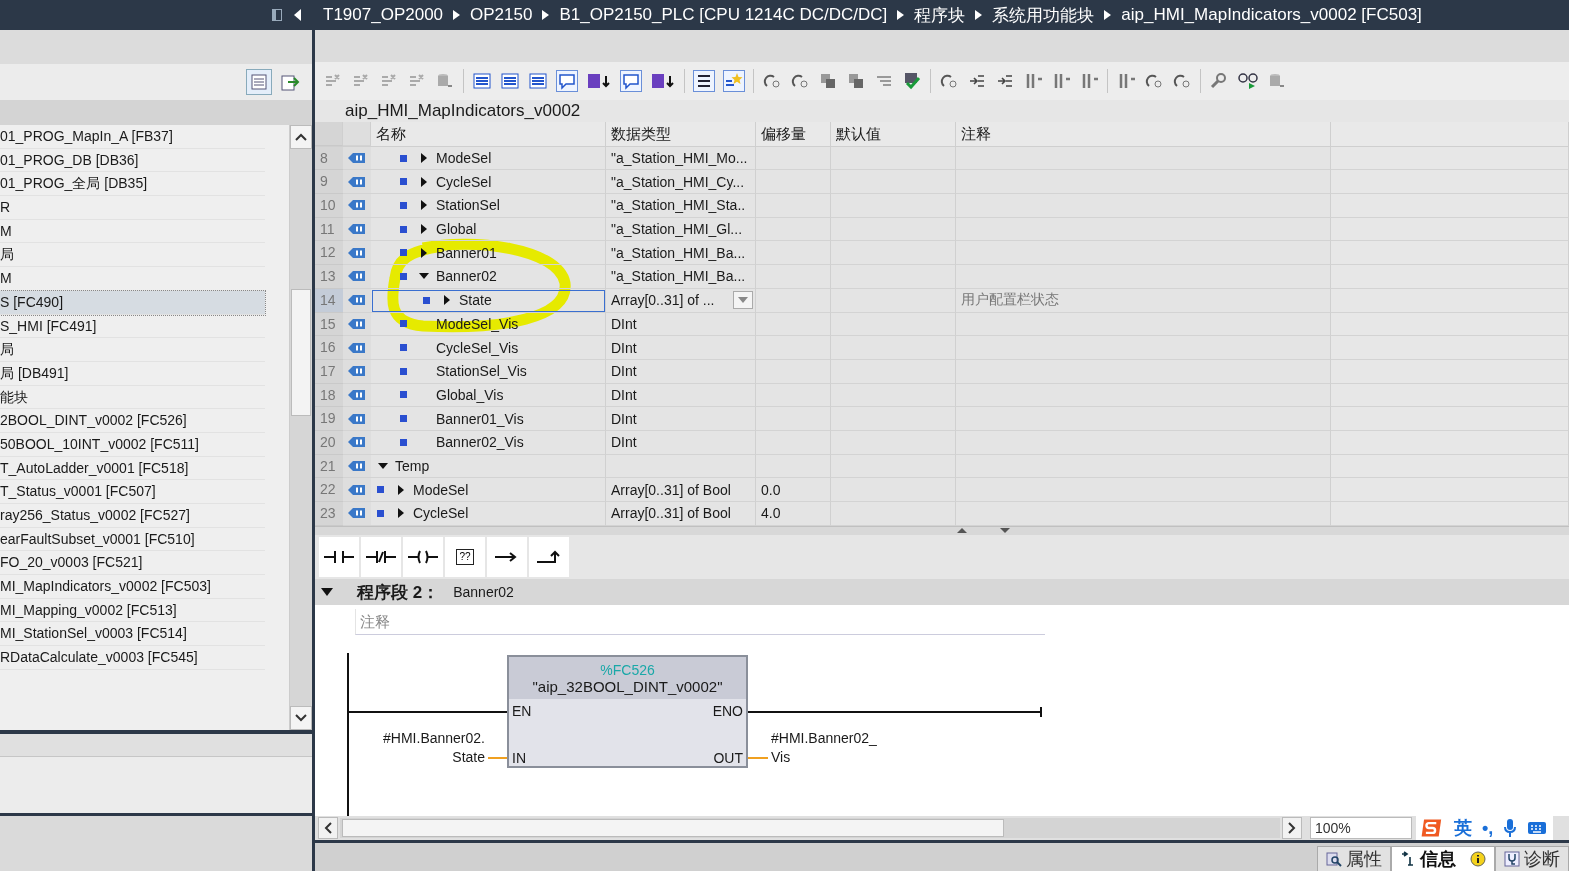 This screenshot has width=1569, height=871. I want to click on breadcrumb-item: T1907_OP2000, so click(383, 15).